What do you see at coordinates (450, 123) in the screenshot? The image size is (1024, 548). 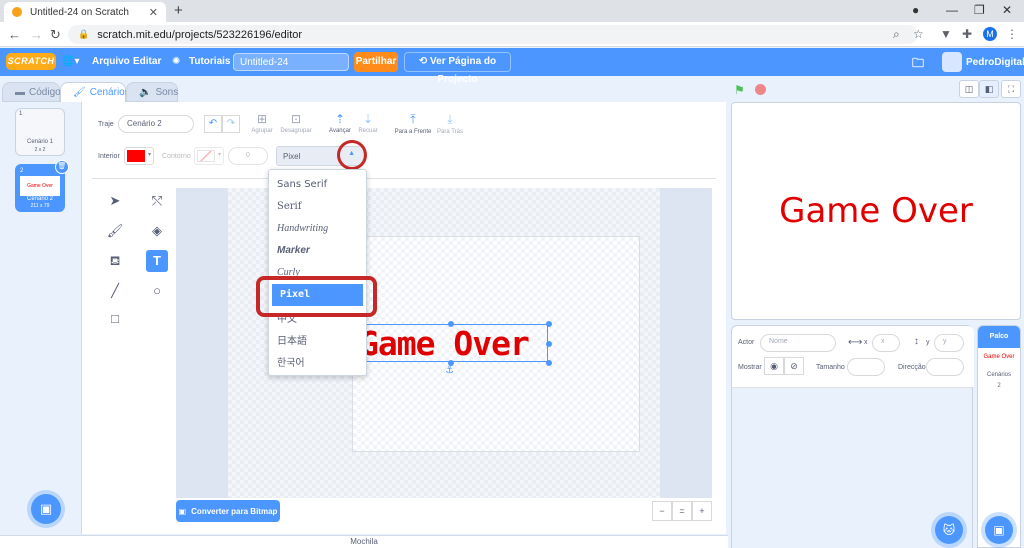 I see `to-back-button: ⤓ Para Trás` at bounding box center [450, 123].